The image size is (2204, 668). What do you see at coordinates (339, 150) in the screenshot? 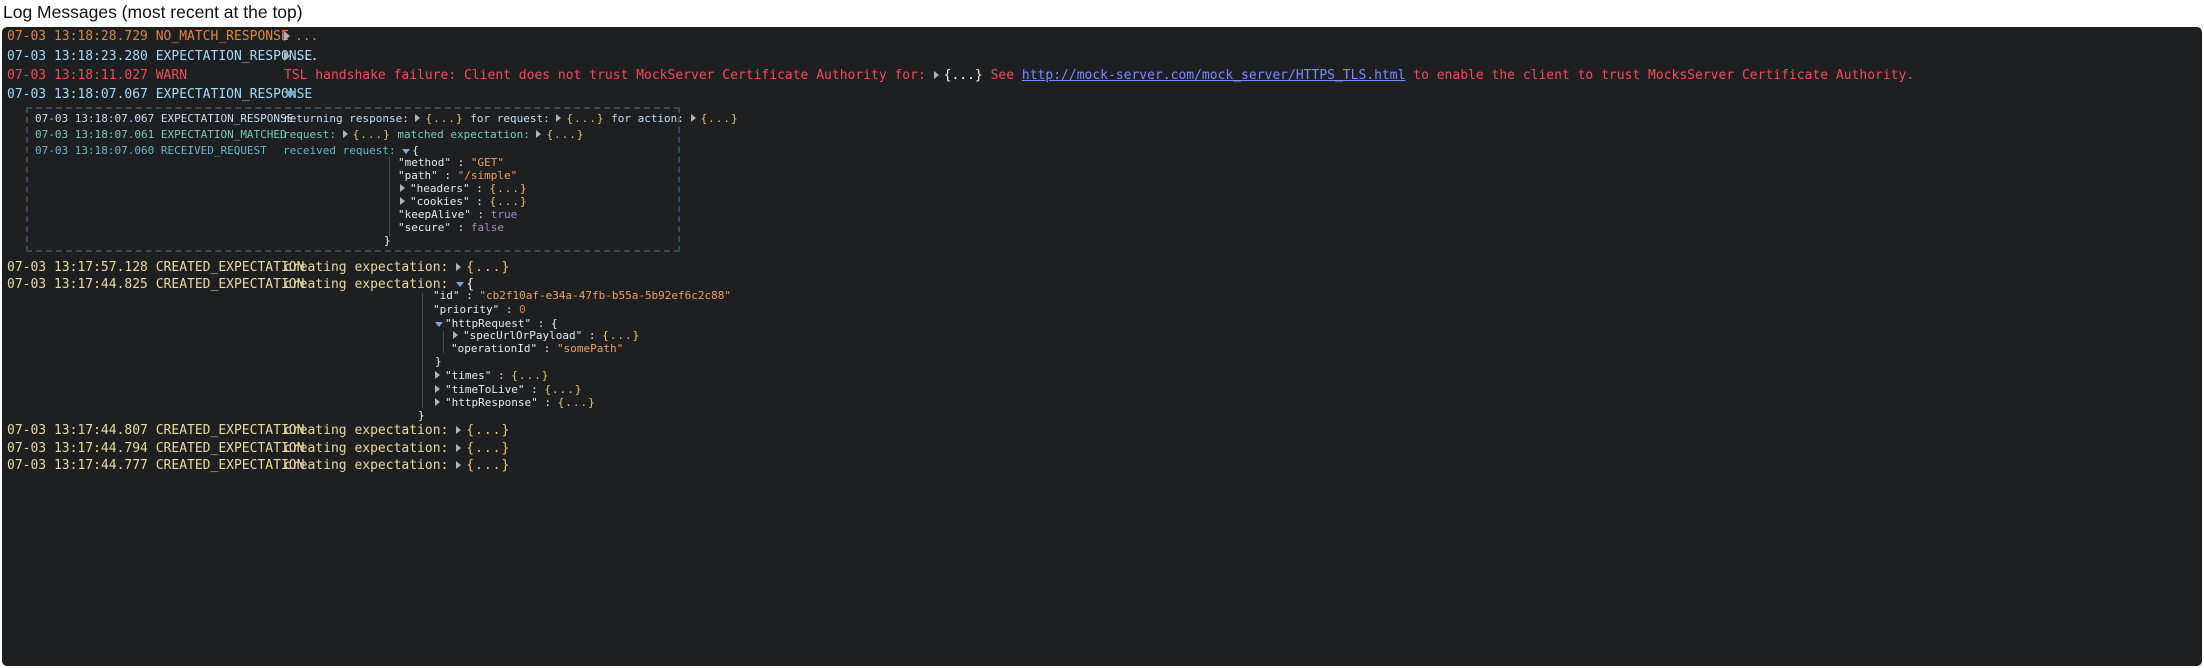
I see `received-request-label: received request:` at bounding box center [339, 150].